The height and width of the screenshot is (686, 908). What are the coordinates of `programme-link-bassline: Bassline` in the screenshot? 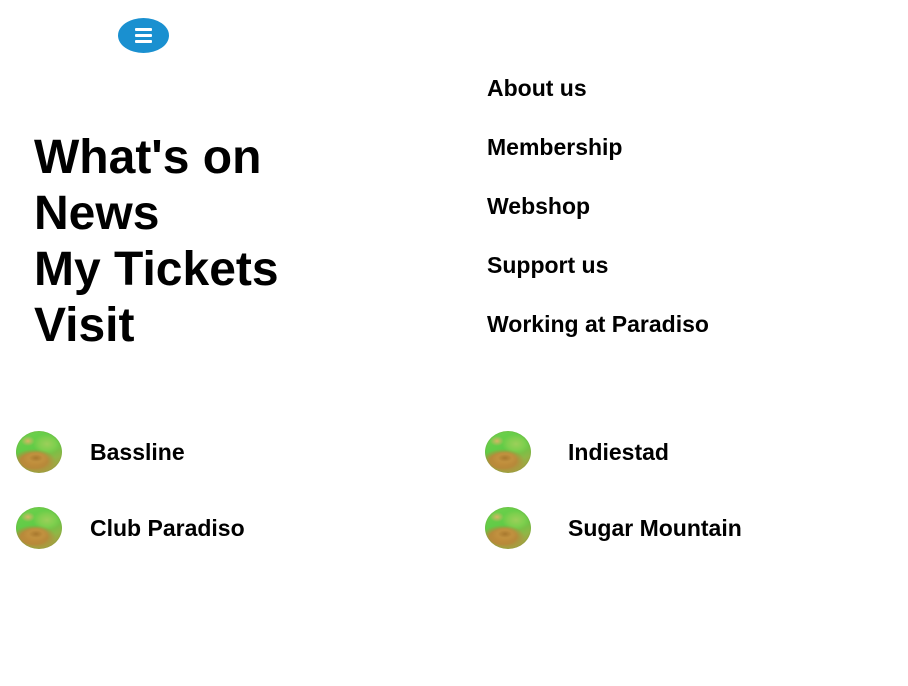 It's located at (100, 452).